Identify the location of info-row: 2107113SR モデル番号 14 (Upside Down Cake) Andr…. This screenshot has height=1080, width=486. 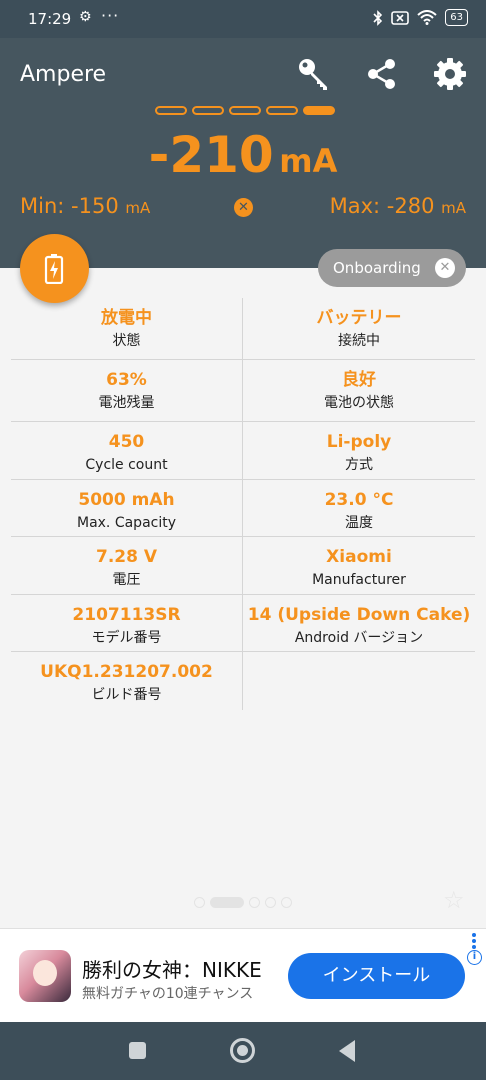
(243, 623).